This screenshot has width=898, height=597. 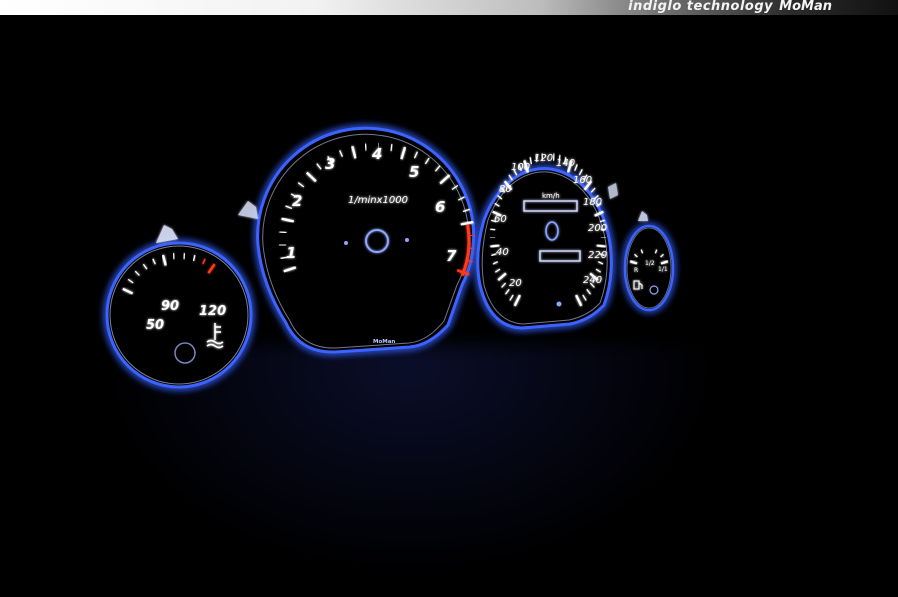 What do you see at coordinates (500, 219) in the screenshot?
I see `speed-label-60: 60` at bounding box center [500, 219].